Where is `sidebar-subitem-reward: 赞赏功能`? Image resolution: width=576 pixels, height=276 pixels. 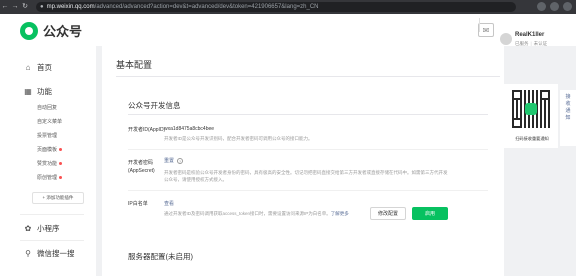 sidebar-subitem-reward: 赞赏功能 is located at coordinates (50, 163).